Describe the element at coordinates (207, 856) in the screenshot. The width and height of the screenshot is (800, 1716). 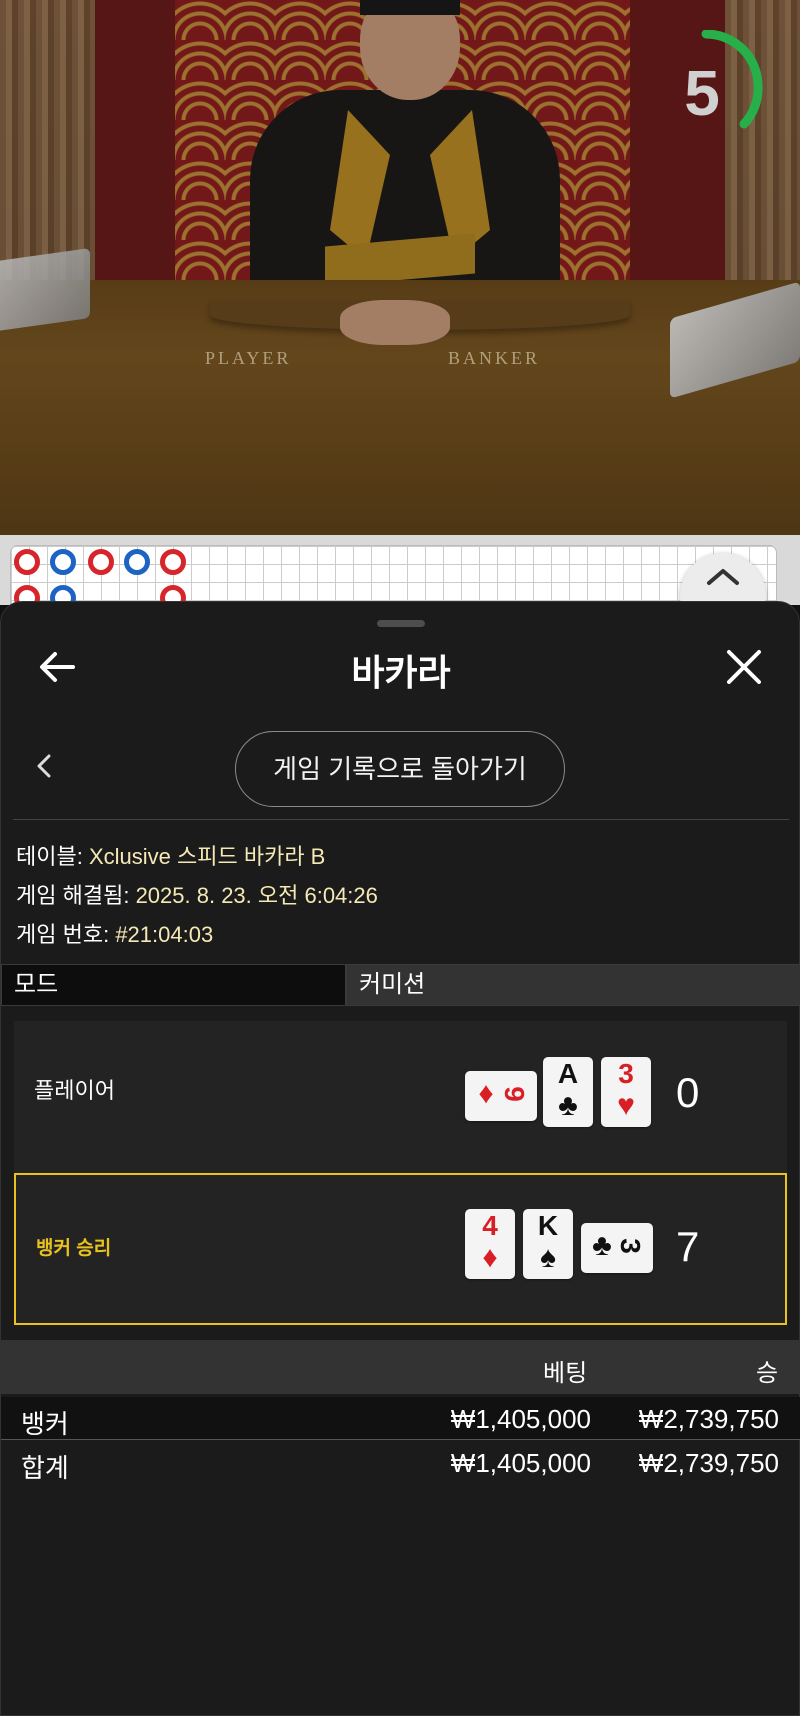
I see `info-table-value: Xclusive 스피드 바카라 B` at that location.